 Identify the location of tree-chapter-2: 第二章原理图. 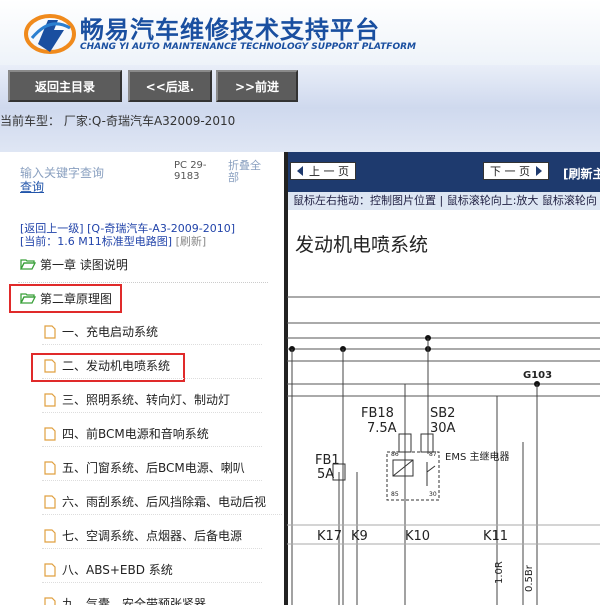
(66, 298).